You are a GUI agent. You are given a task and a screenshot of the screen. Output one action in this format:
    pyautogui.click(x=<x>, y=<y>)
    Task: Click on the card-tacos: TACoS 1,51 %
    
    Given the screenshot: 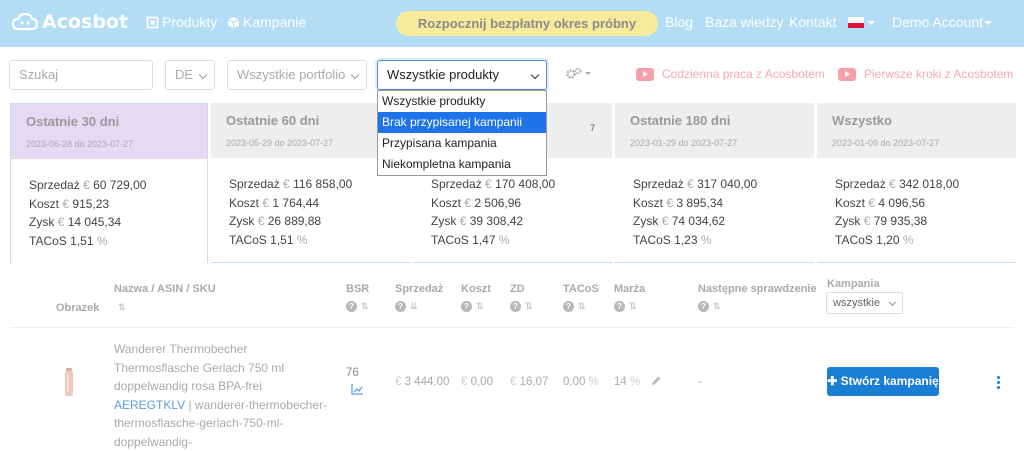 What is the action you would take?
    pyautogui.click(x=268, y=239)
    